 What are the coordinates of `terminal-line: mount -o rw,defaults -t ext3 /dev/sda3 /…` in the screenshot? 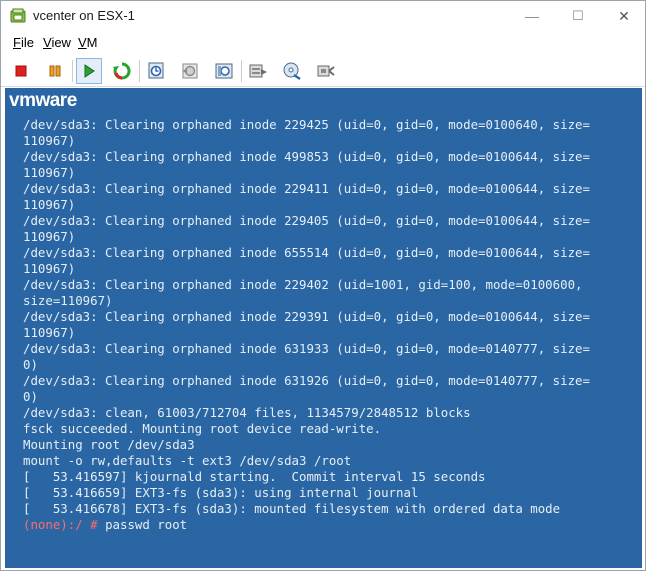 It's located at (187, 460).